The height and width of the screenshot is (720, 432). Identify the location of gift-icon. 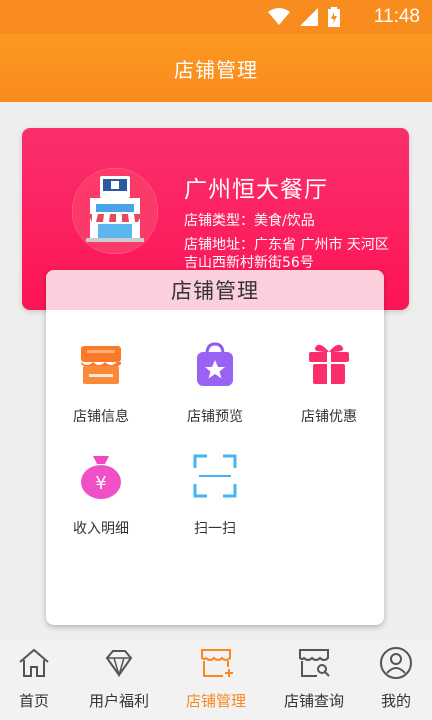
(329, 364).